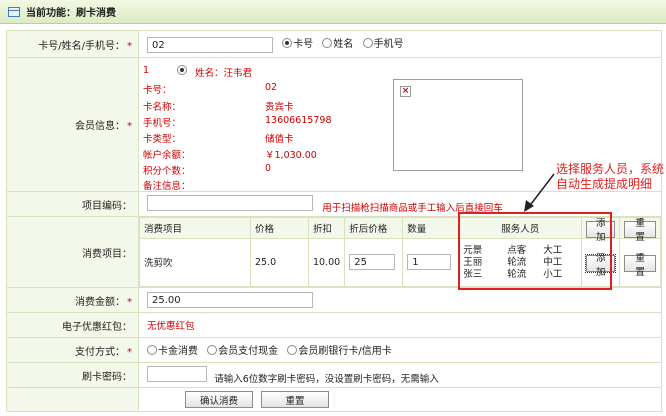  What do you see at coordinates (210, 45) in the screenshot?
I see `search-input: 02` at bounding box center [210, 45].